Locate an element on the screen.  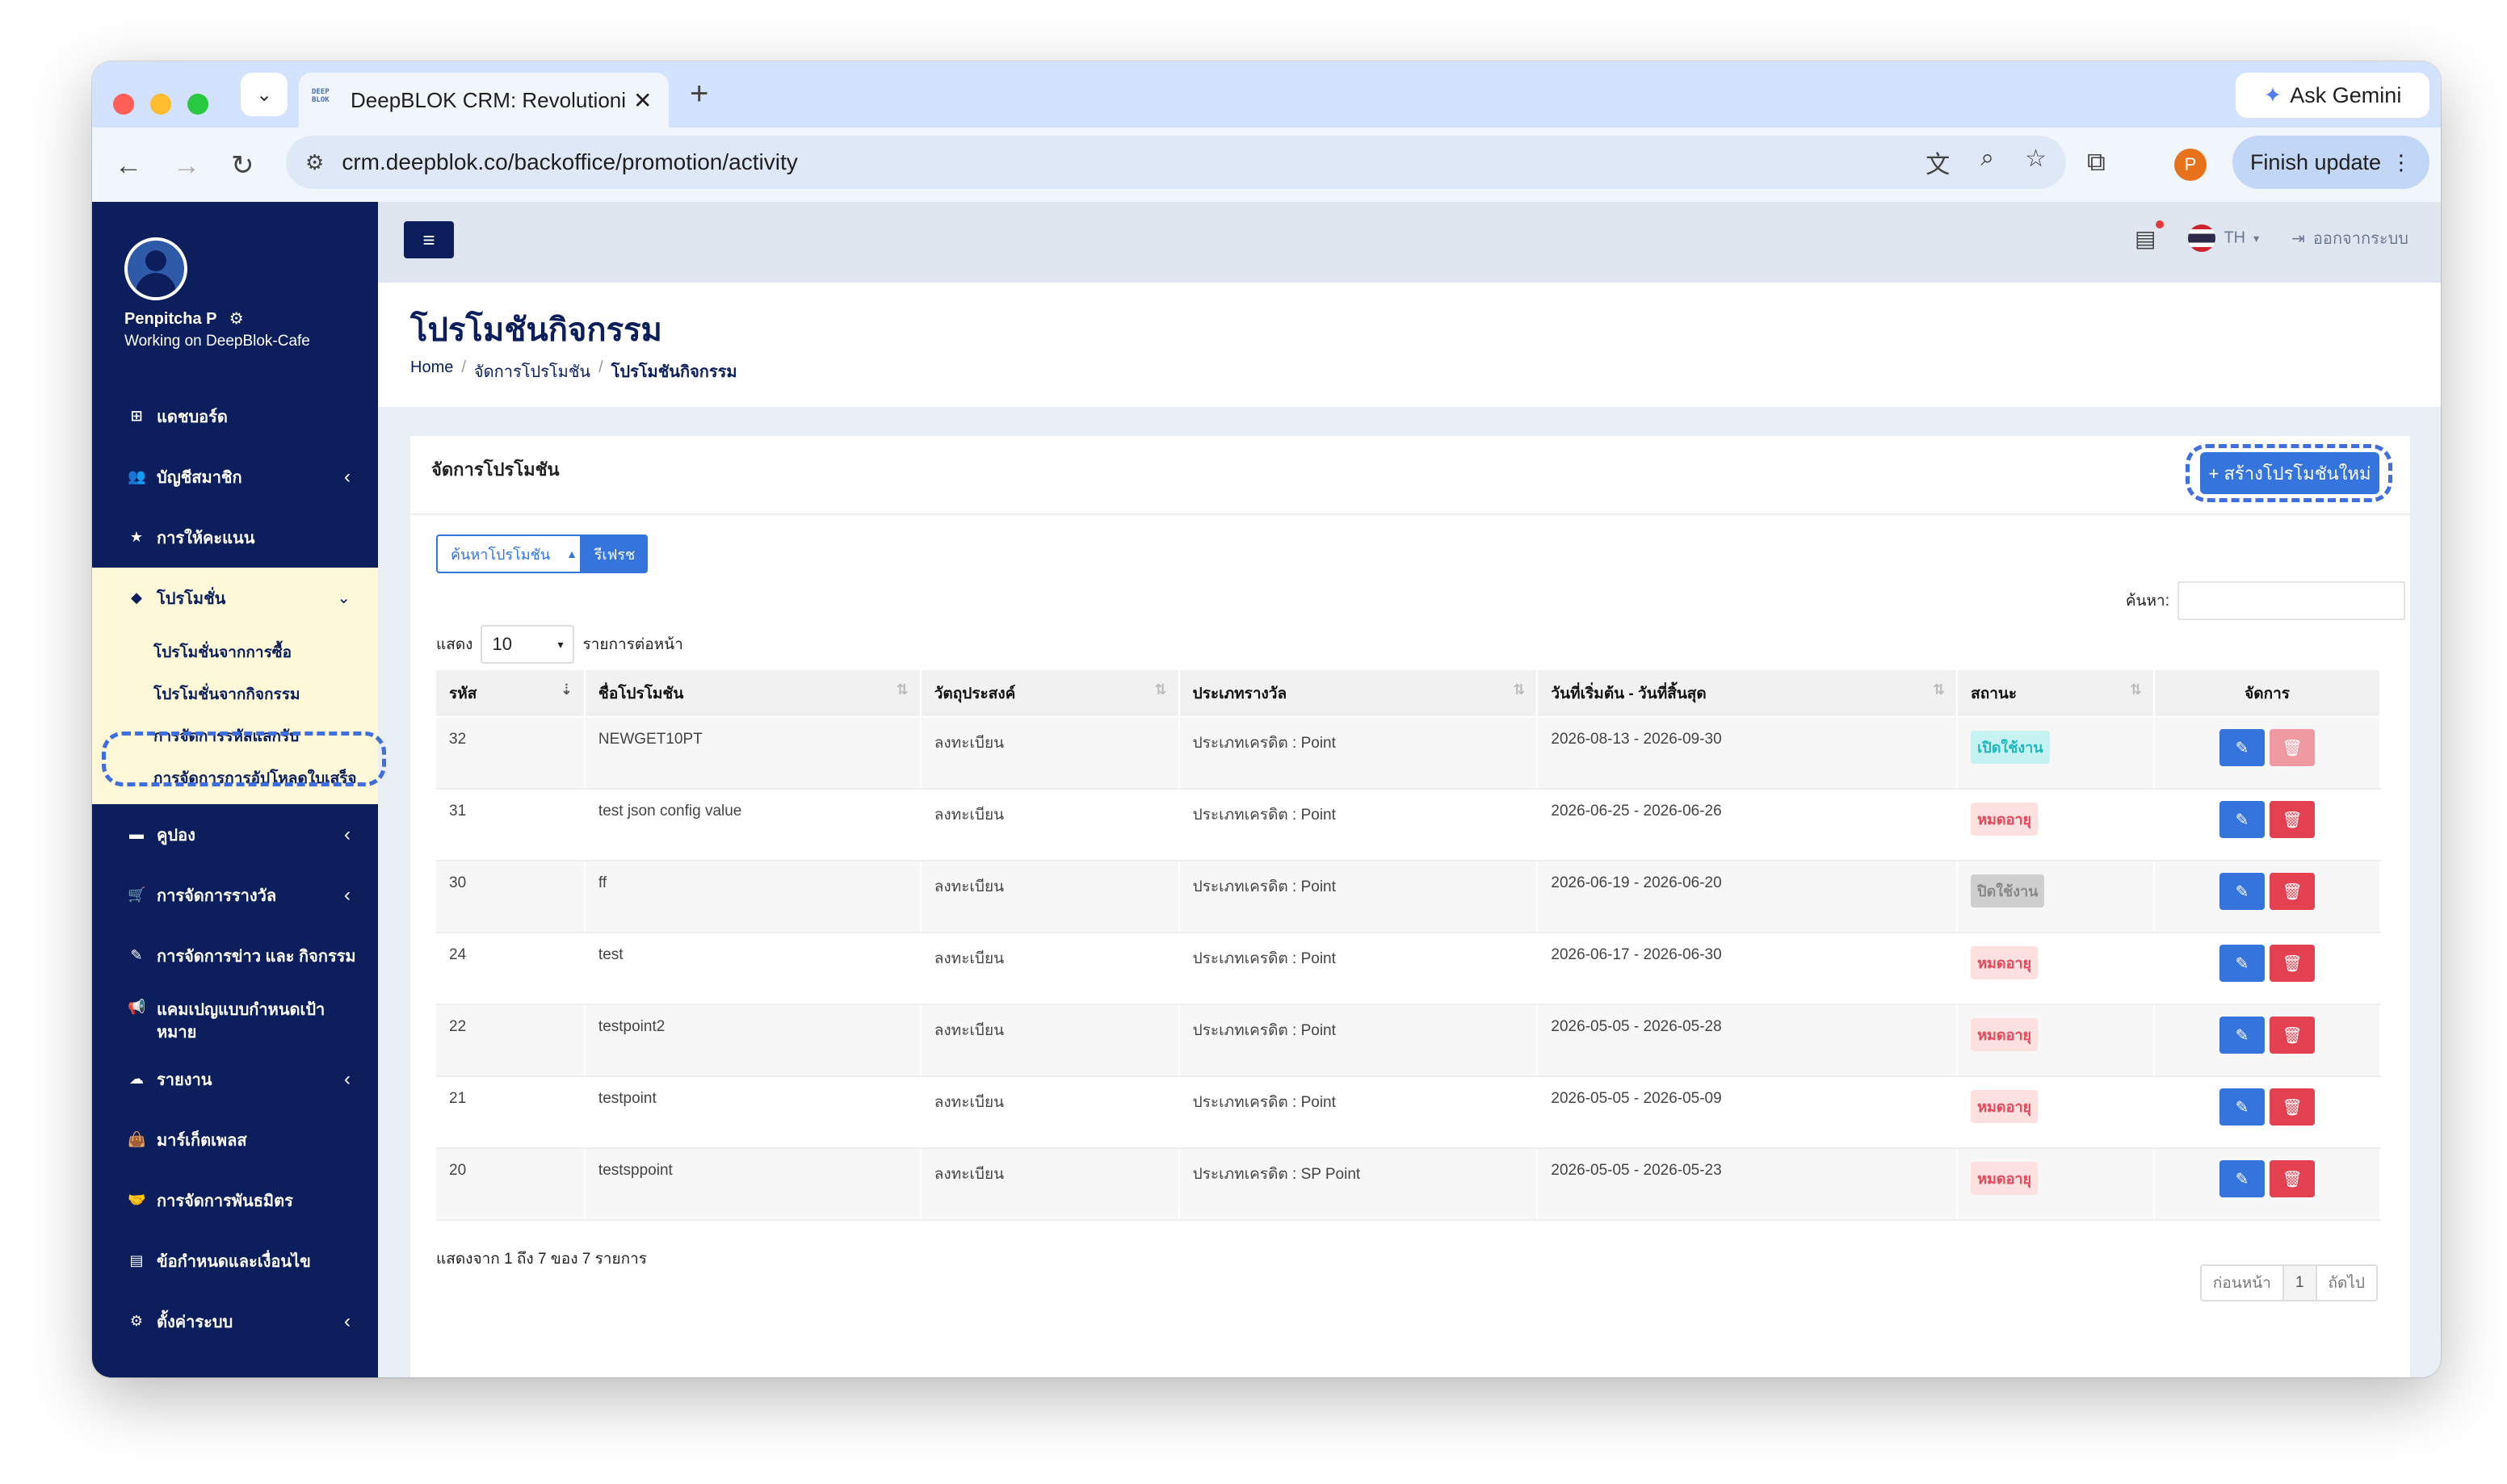
tab-search-button: ⌄ is located at coordinates (264, 94).